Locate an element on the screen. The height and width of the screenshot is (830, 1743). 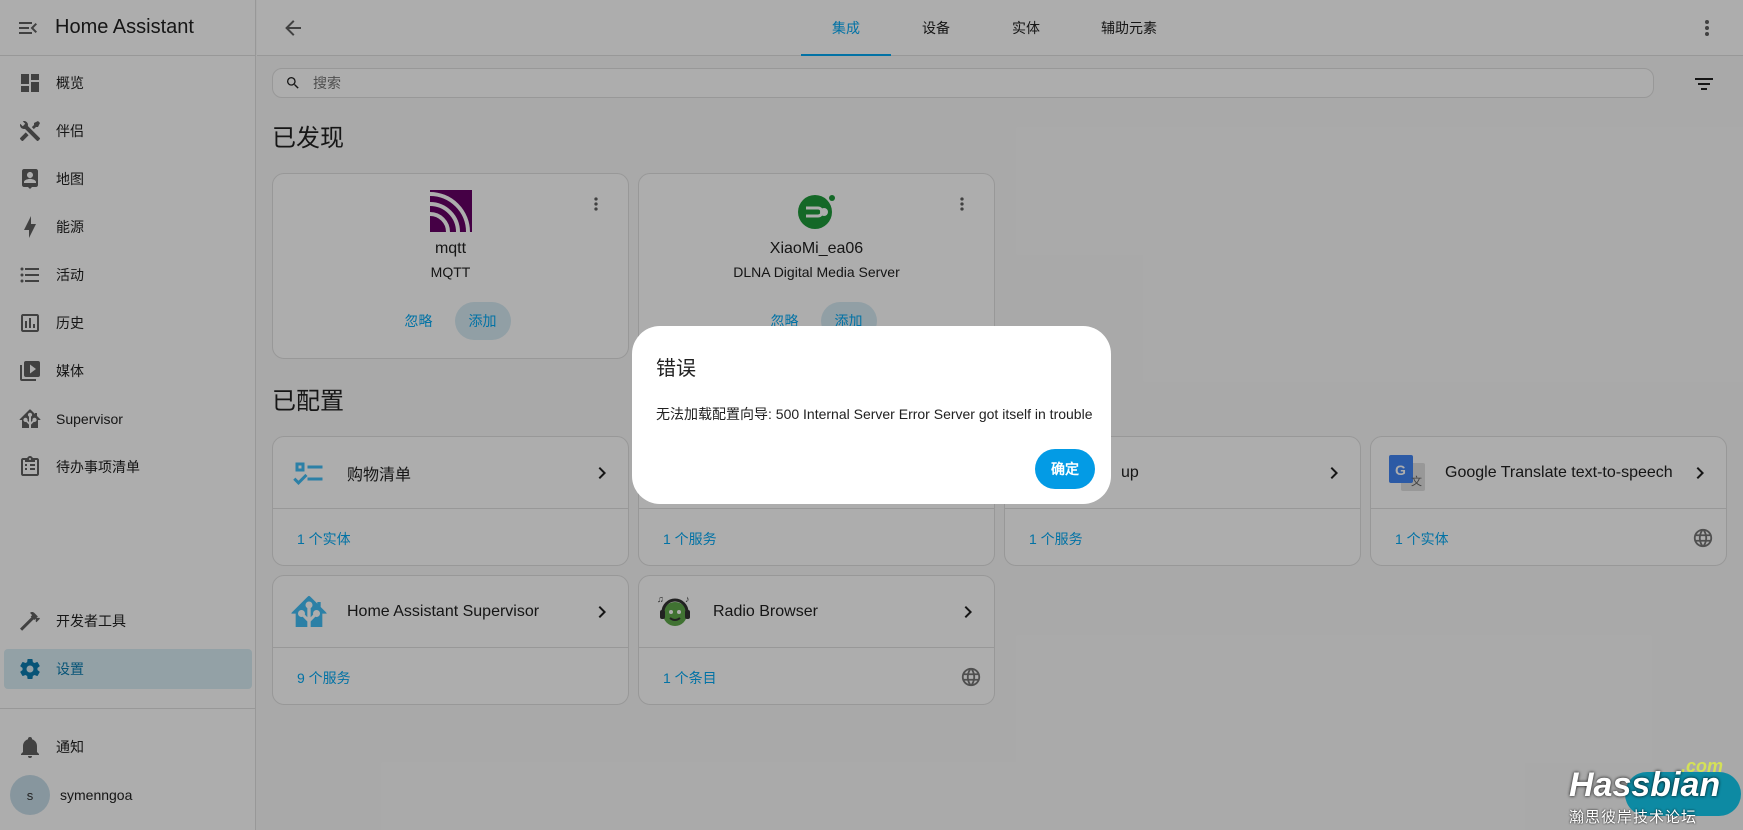
watermark-subtitle: 瀚思彼岸技术论坛 is located at coordinates (1633, 817).